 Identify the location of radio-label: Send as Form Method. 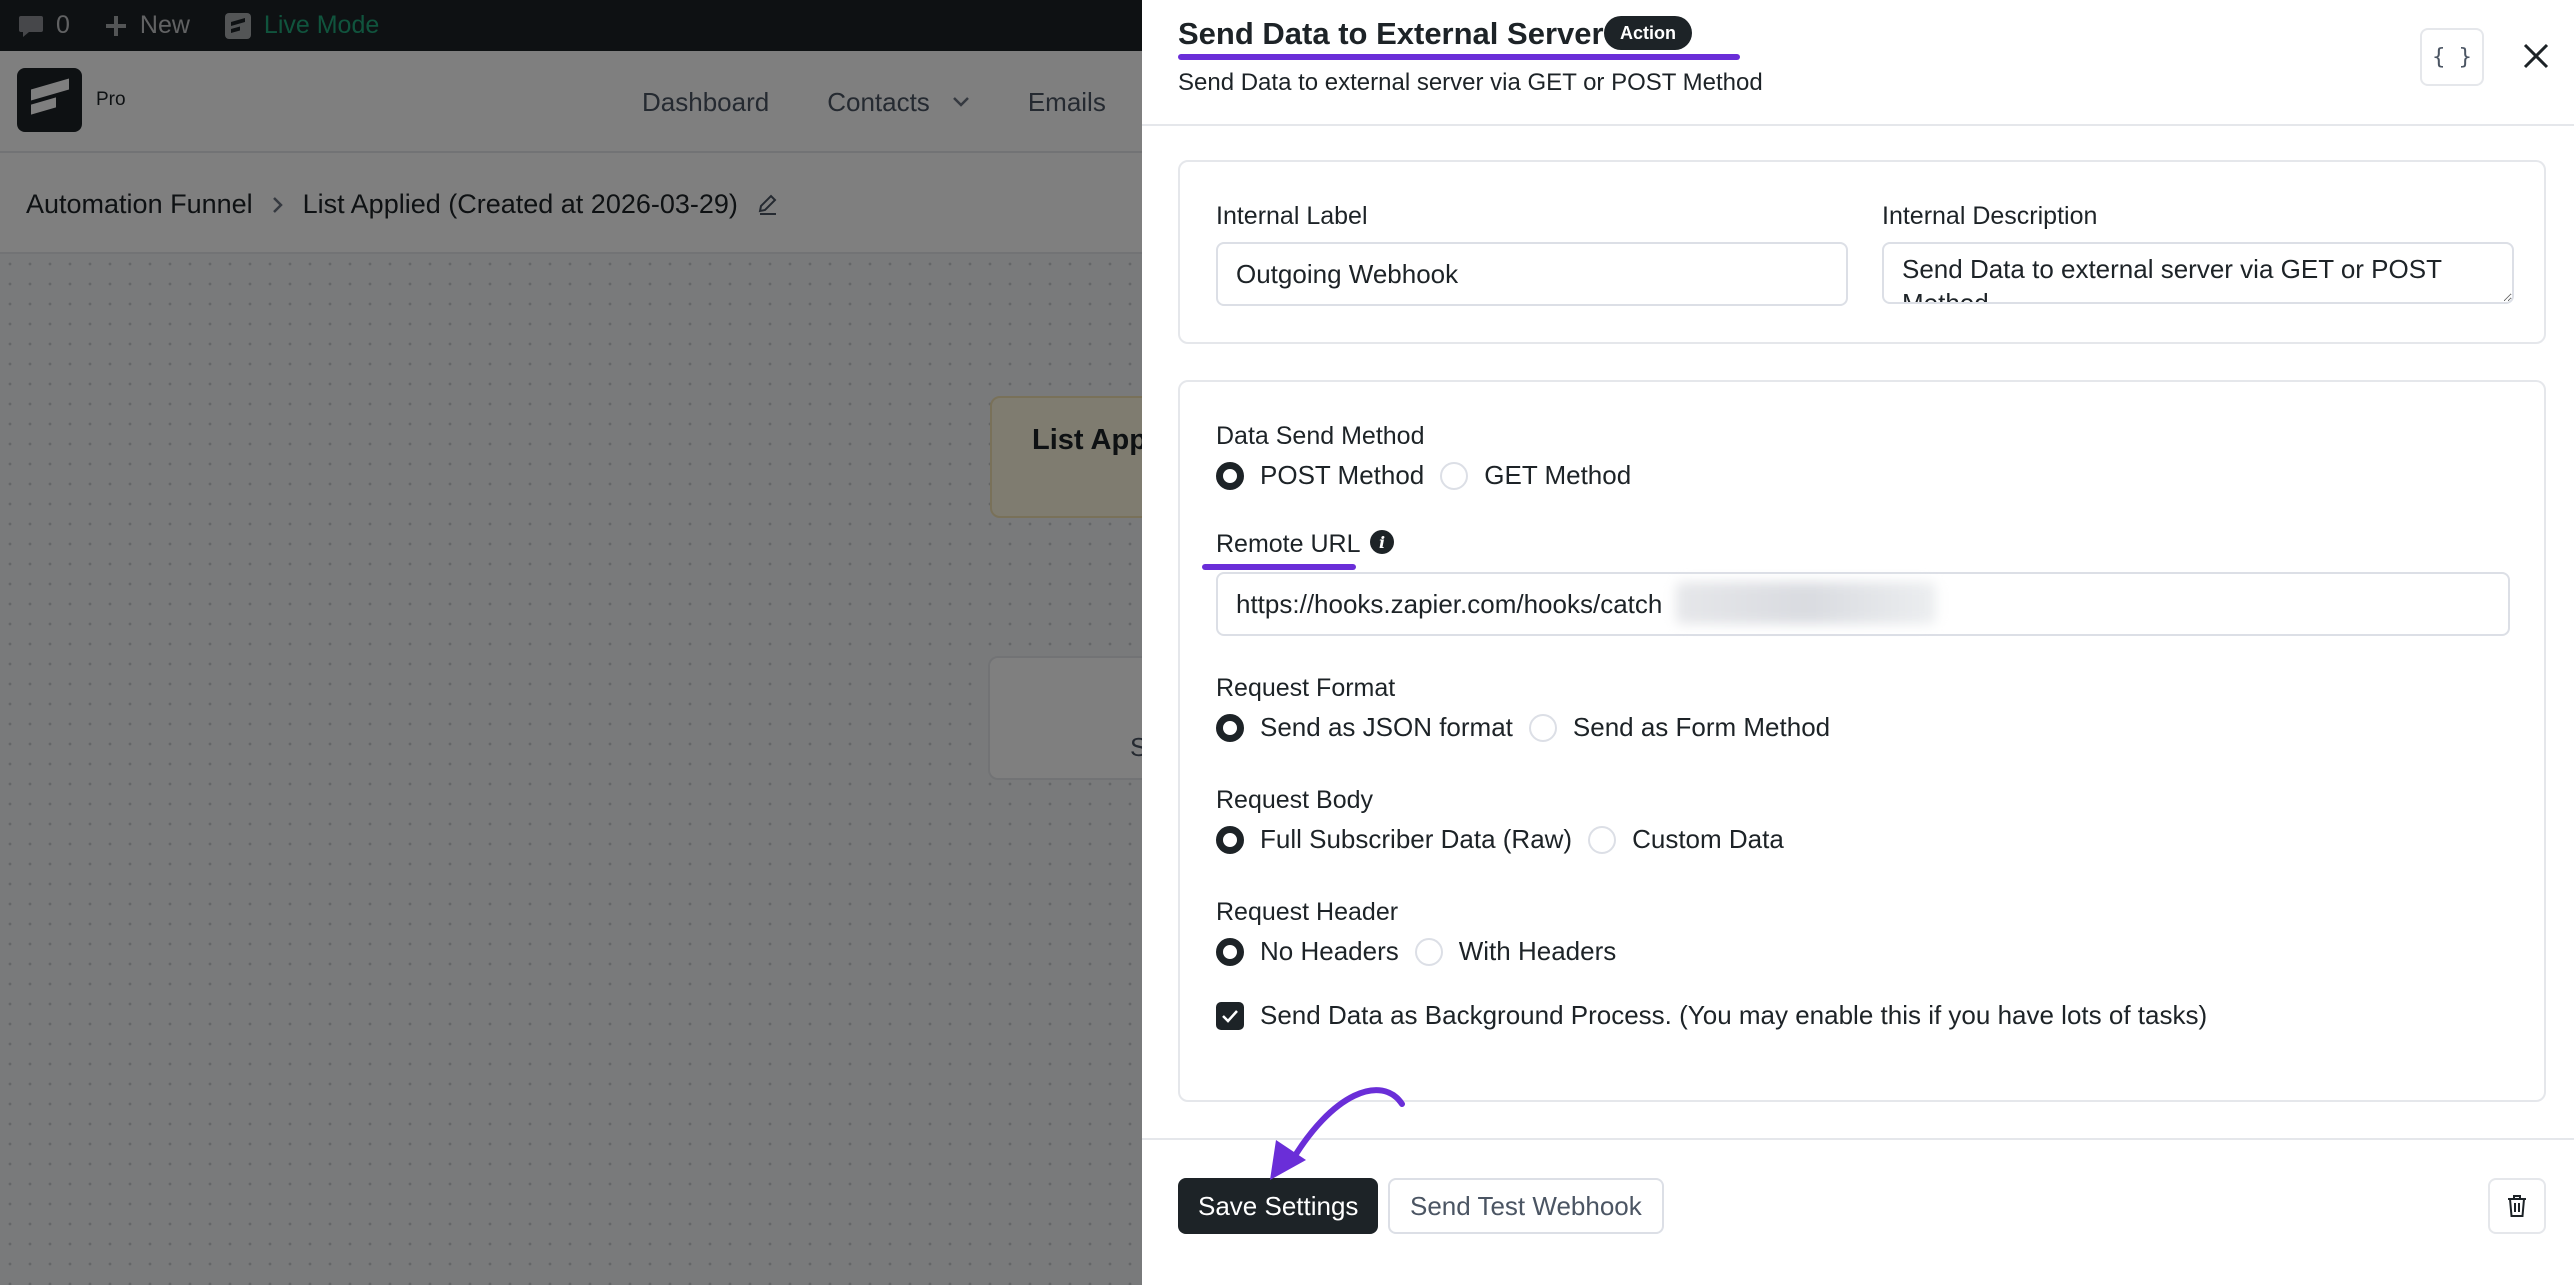
(1701, 727).